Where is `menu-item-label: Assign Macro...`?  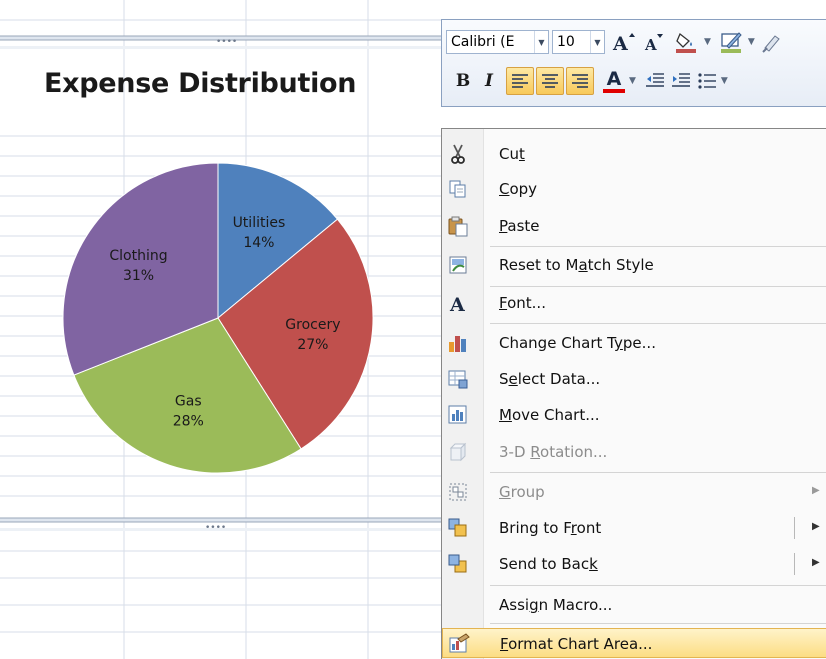
menu-item-label: Assign Macro... is located at coordinates (556, 605).